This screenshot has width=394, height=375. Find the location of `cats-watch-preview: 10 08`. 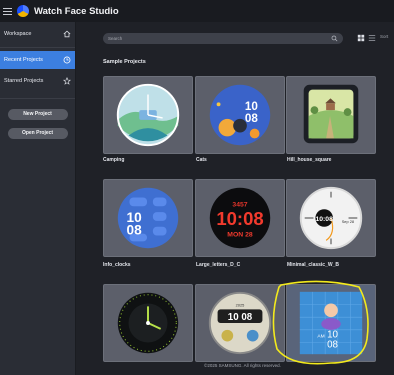

cats-watch-preview: 10 08 is located at coordinates (240, 115).